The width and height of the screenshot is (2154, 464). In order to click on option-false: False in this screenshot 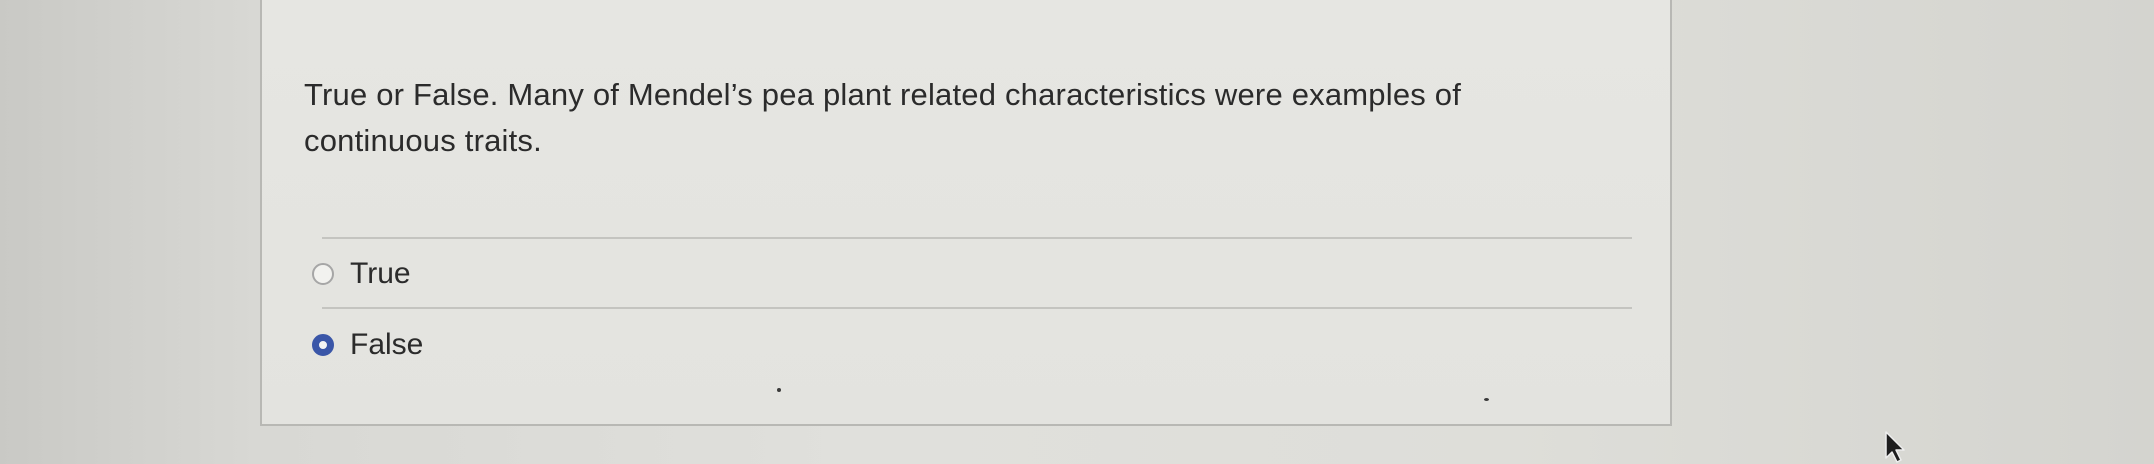, I will do `click(367, 345)`.